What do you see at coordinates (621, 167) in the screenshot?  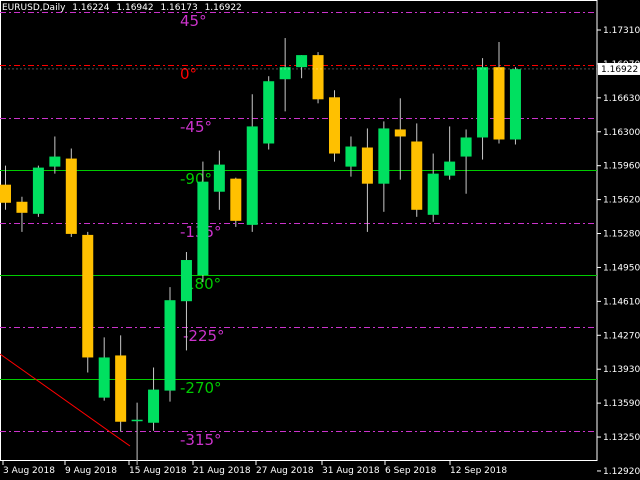 I see `price-tick-label: 1.15960` at bounding box center [621, 167].